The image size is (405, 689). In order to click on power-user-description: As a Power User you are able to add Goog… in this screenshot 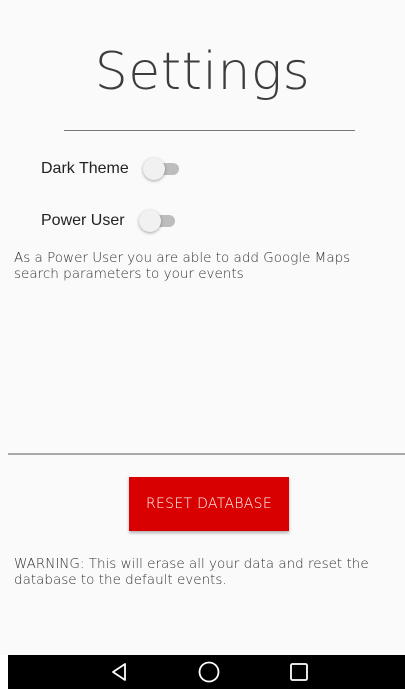, I will do `click(182, 266)`.